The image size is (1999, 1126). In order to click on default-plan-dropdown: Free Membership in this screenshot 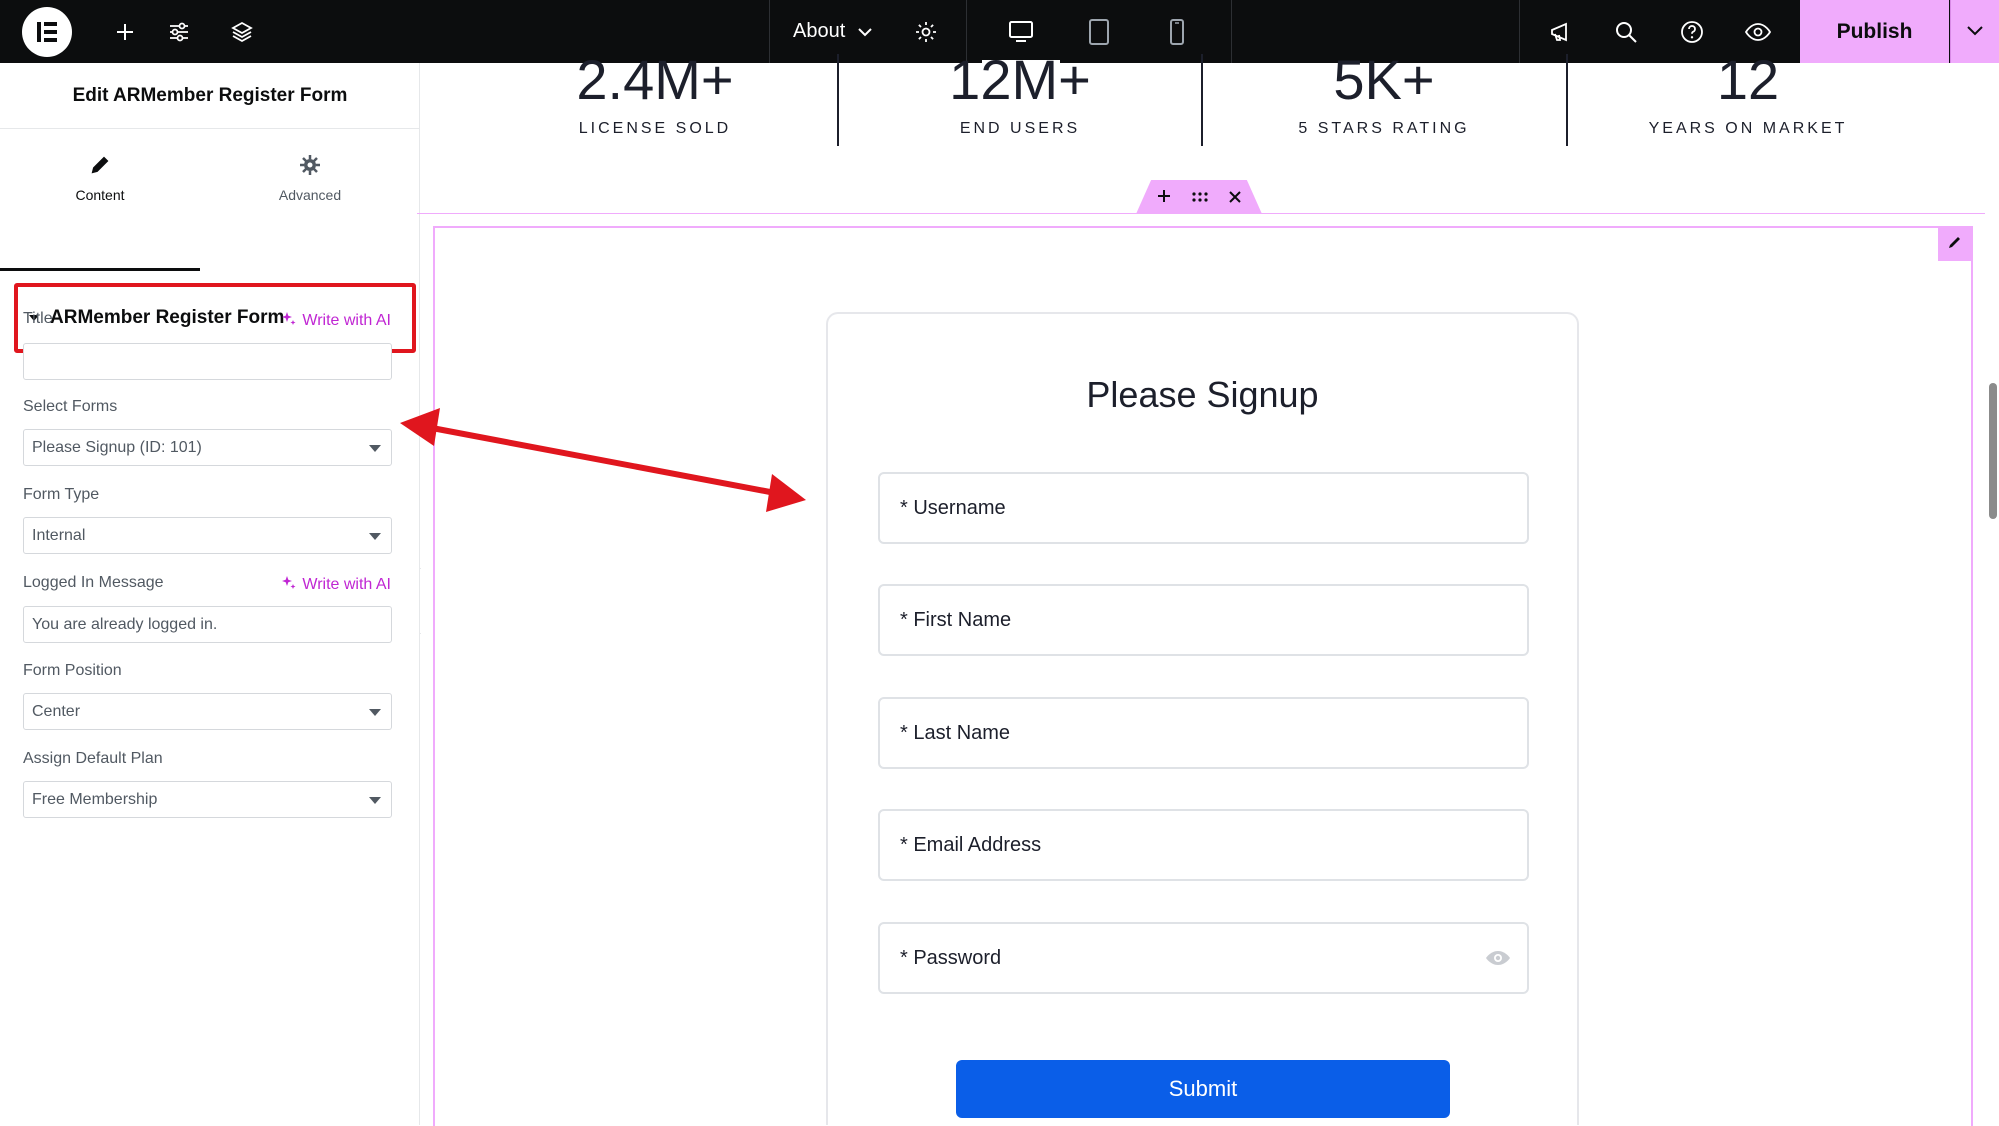, I will do `click(207, 799)`.